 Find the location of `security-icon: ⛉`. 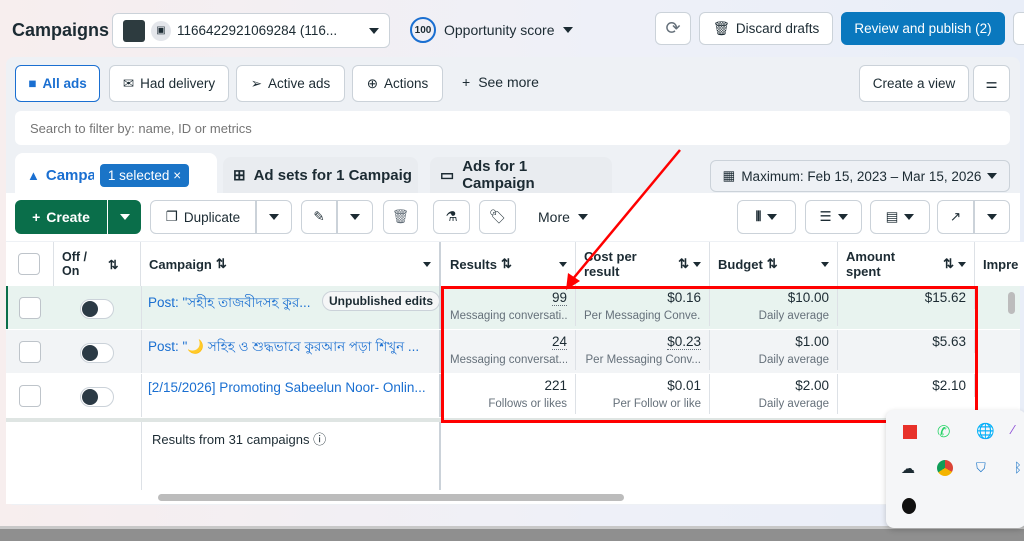

security-icon: ⛉ is located at coordinates (981, 468).